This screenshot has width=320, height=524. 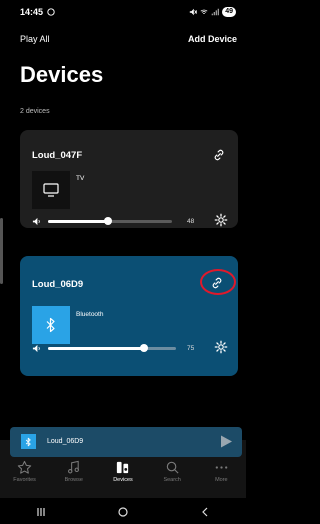 I want to click on status-right: 49, so click(x=212, y=12).